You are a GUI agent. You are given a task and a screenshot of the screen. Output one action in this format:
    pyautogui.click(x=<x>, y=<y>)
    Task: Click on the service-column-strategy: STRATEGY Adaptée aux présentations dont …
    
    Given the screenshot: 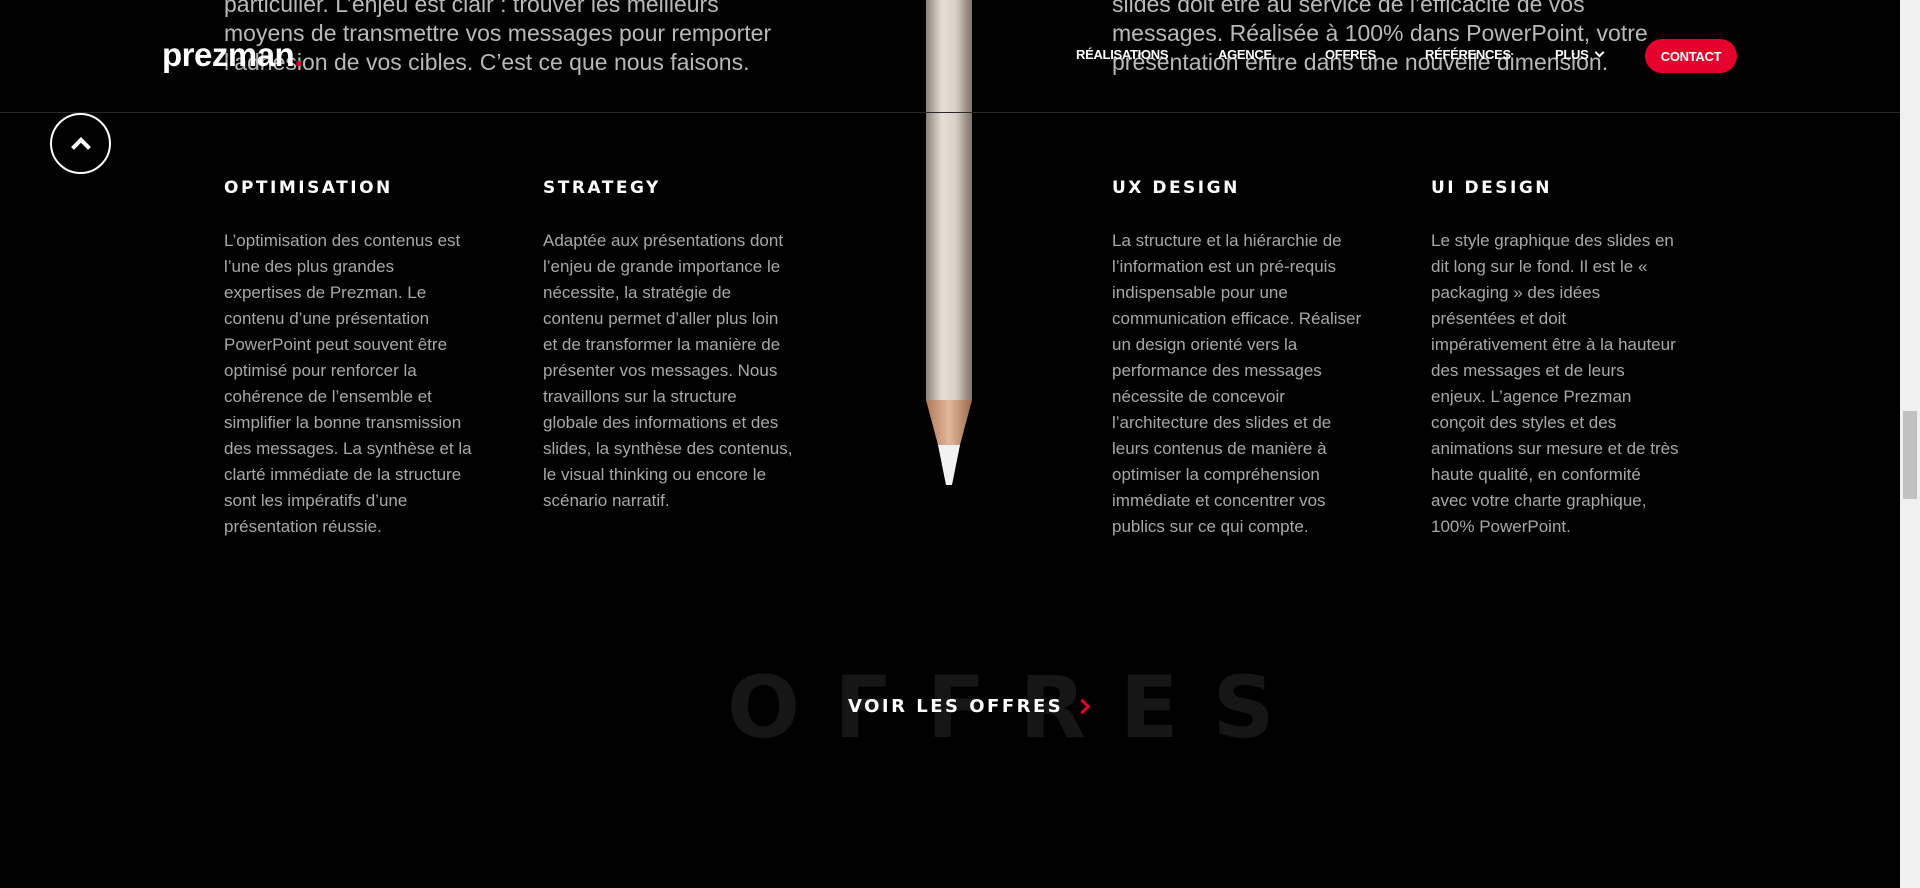 What is the action you would take?
    pyautogui.click(x=668, y=346)
    